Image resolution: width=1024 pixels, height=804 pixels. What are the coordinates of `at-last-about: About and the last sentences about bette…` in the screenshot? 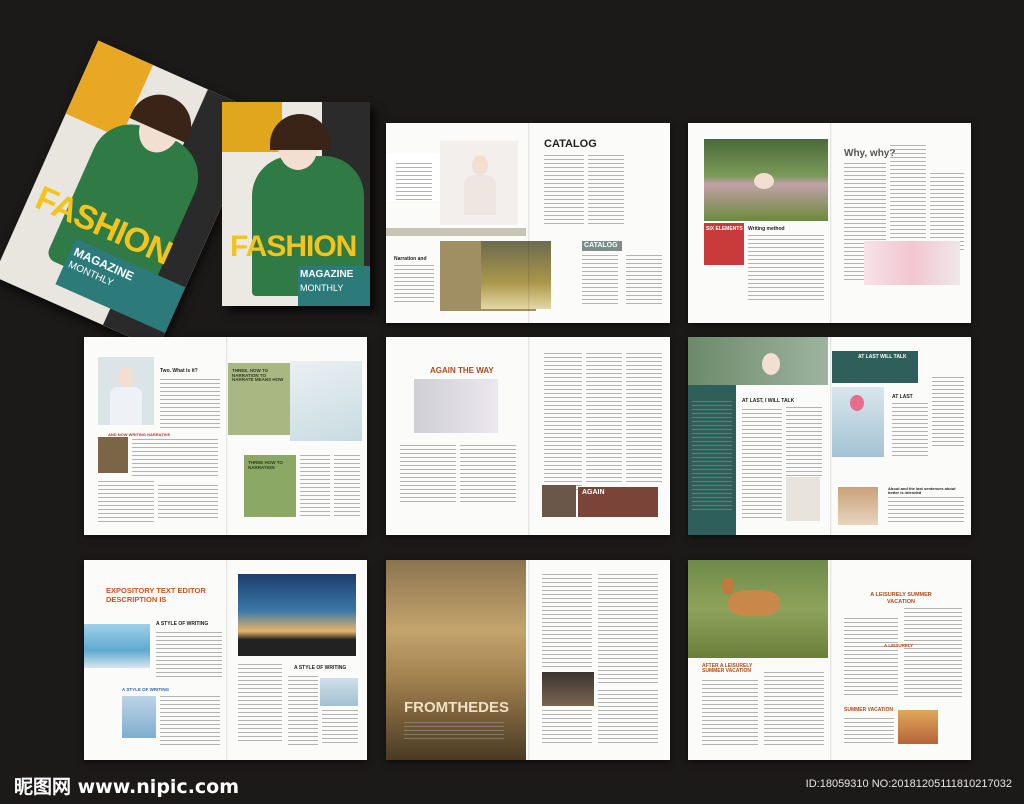 It's located at (922, 490).